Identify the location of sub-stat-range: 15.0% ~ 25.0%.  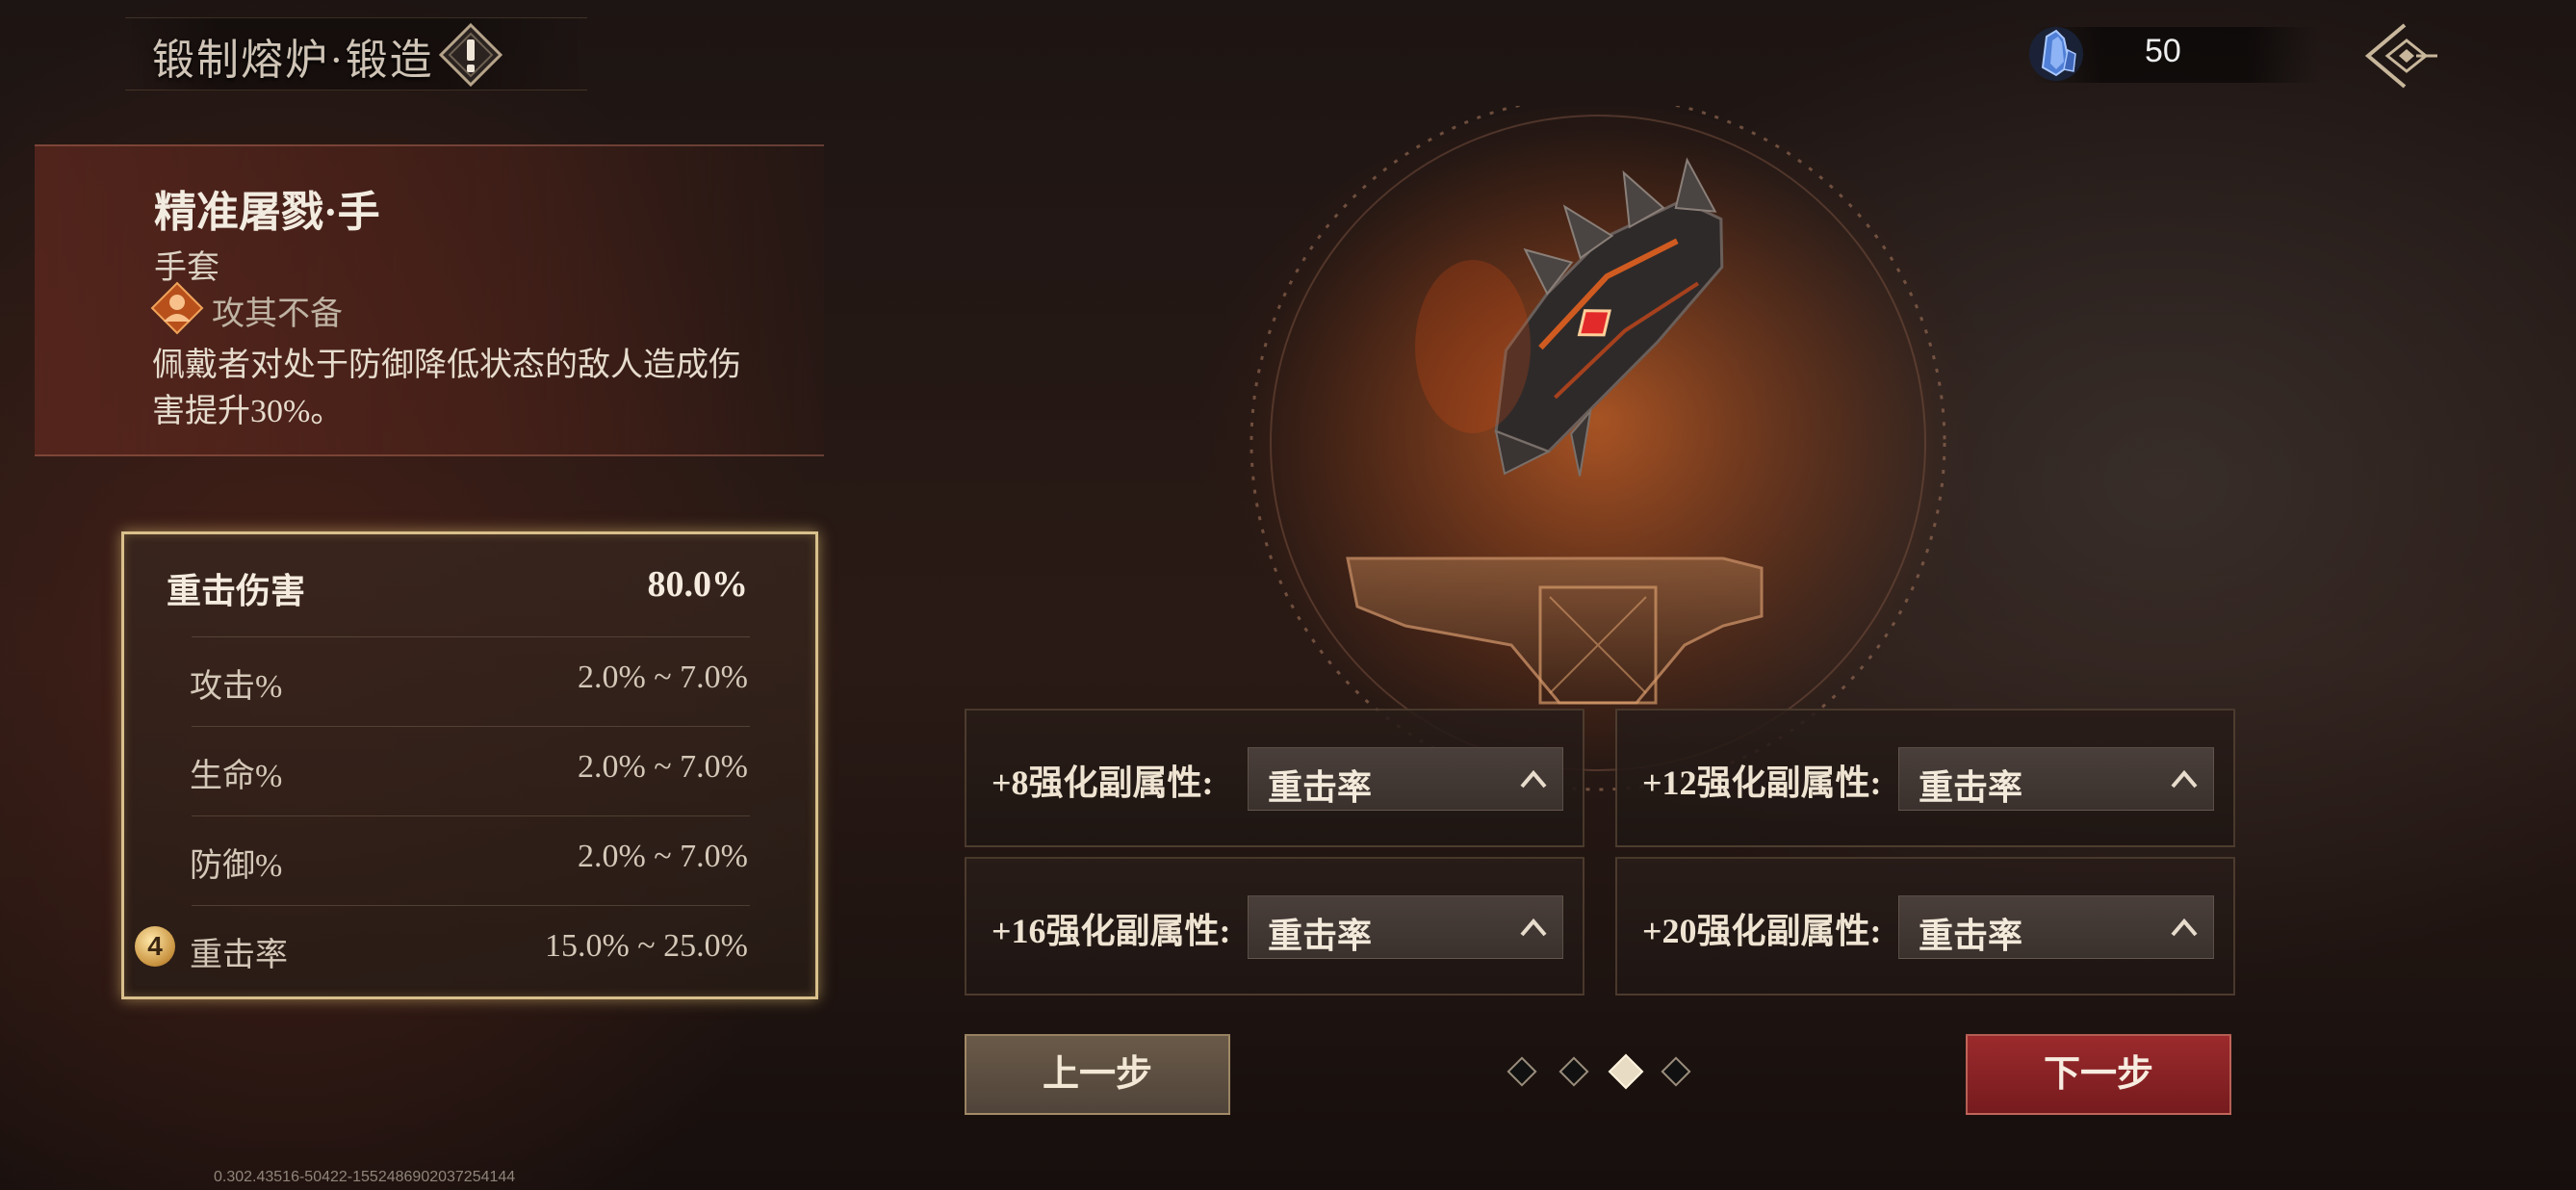
(646, 946).